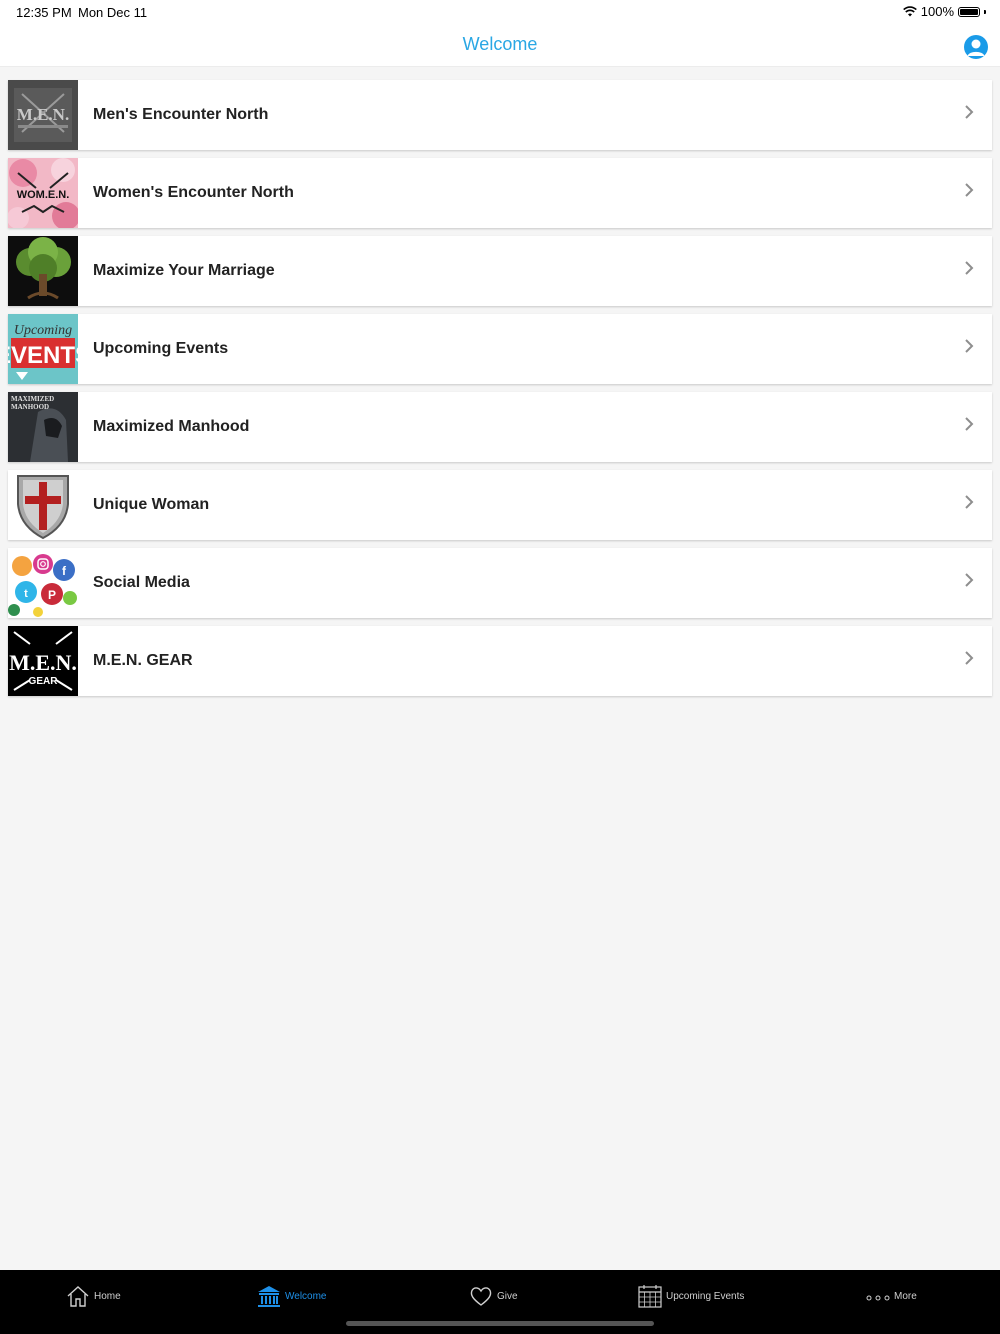  I want to click on tab-home: Home, so click(93, 1296).